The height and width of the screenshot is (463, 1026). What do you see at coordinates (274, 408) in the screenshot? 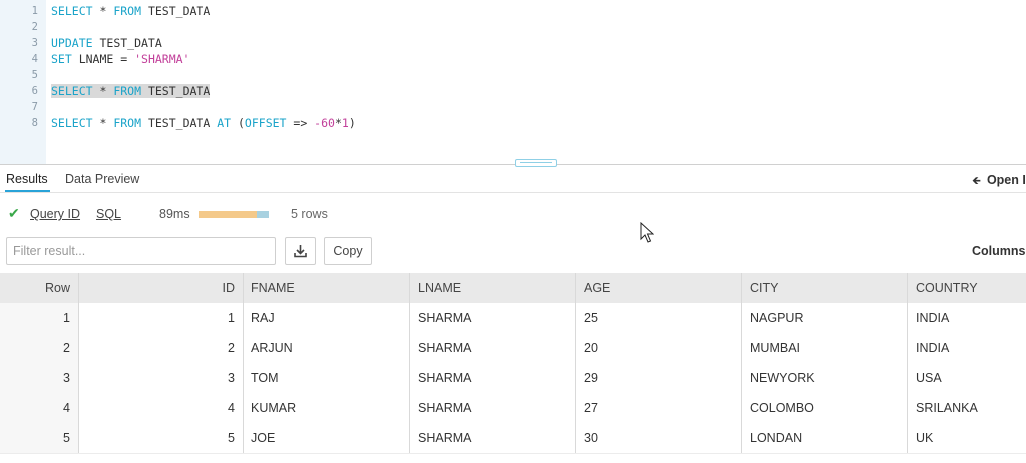
I see `cell-fname: KUMAR` at bounding box center [274, 408].